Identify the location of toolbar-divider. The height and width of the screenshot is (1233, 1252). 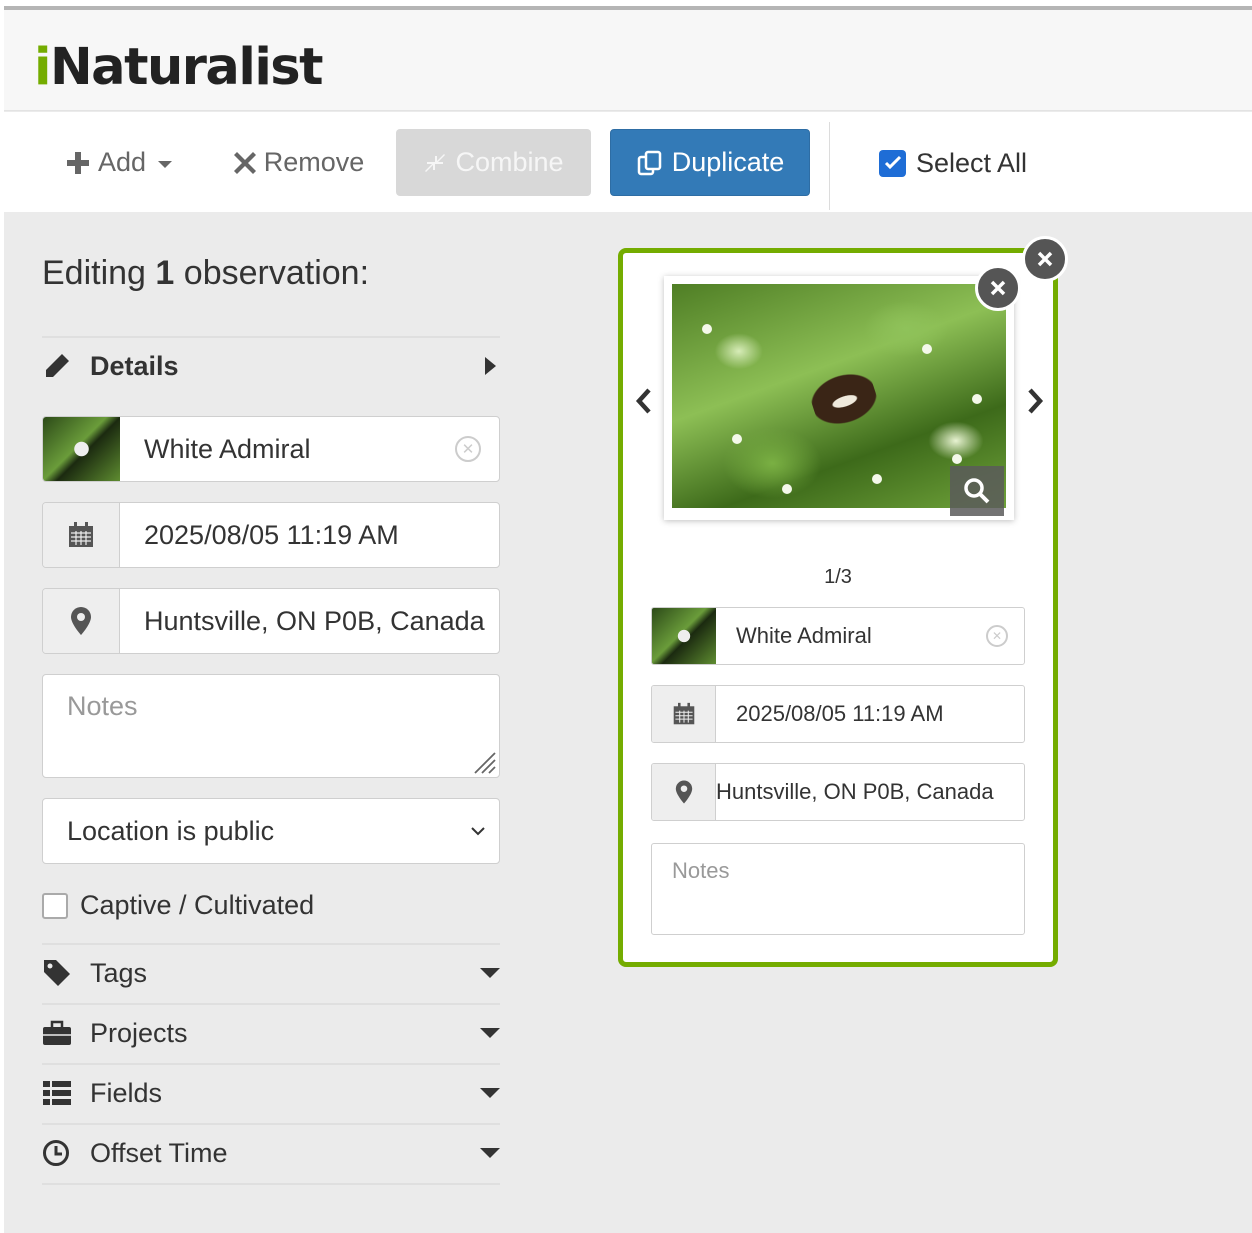
(829, 166).